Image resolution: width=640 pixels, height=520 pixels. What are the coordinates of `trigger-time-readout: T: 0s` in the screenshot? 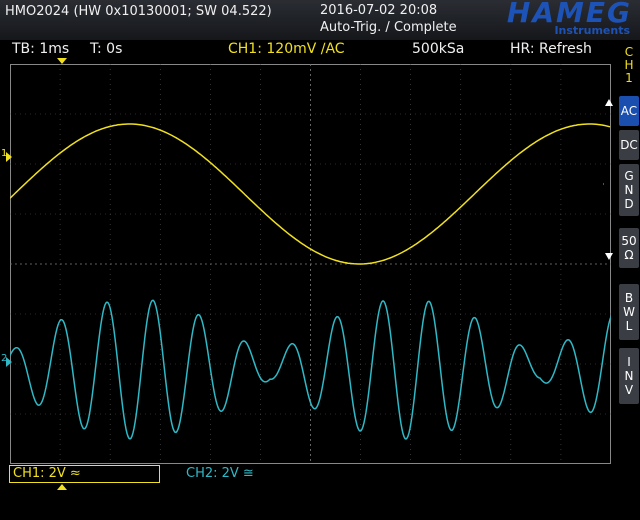 It's located at (106, 49).